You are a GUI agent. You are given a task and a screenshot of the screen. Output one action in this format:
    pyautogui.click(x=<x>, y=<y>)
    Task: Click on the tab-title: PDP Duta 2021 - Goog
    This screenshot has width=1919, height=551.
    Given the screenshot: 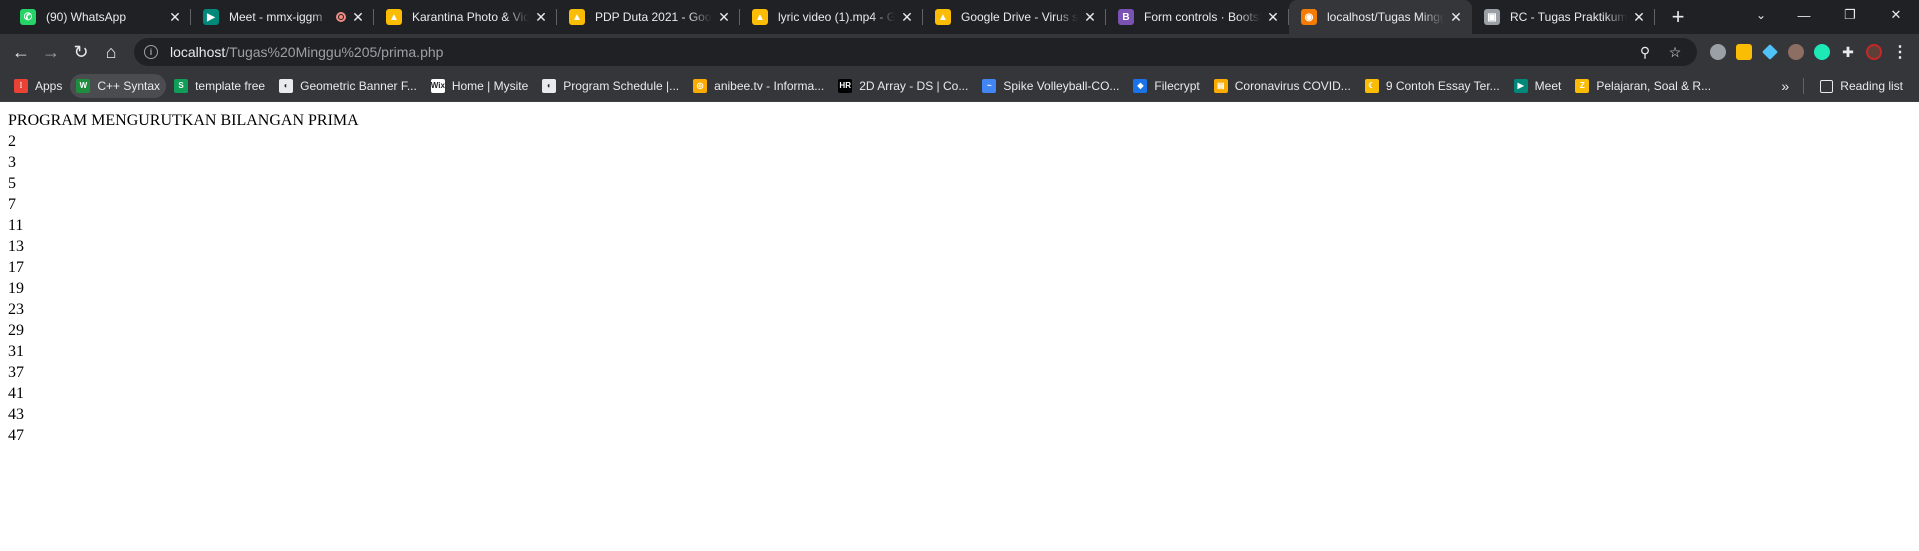 What is the action you would take?
    pyautogui.click(x=653, y=17)
    